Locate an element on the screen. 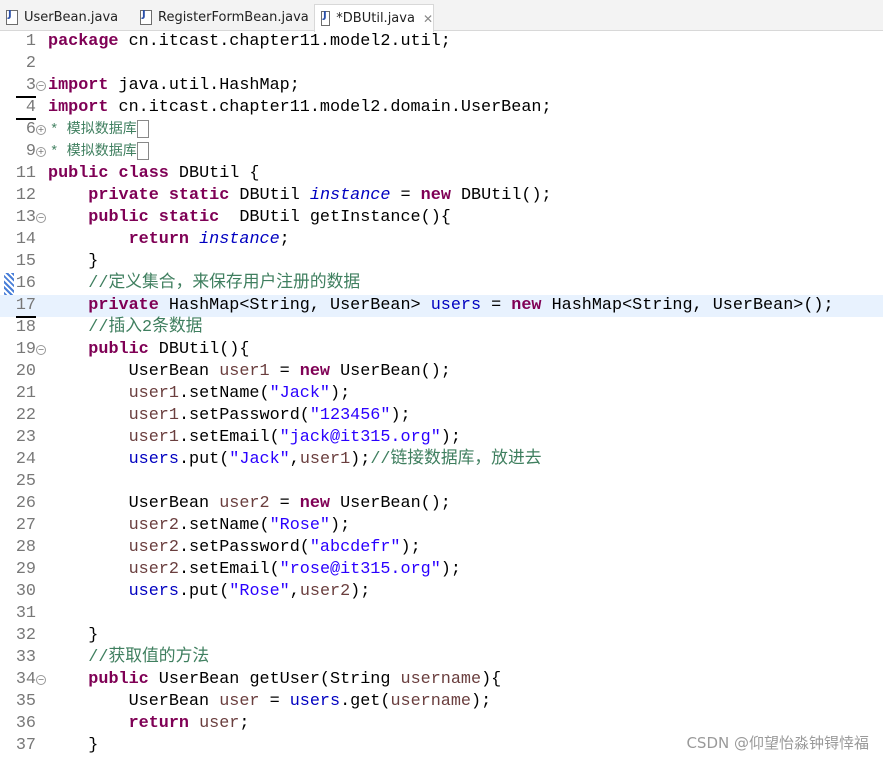 Image resolution: width=883 pixels, height=761 pixels. code-token: .setEmail( is located at coordinates (229, 569).